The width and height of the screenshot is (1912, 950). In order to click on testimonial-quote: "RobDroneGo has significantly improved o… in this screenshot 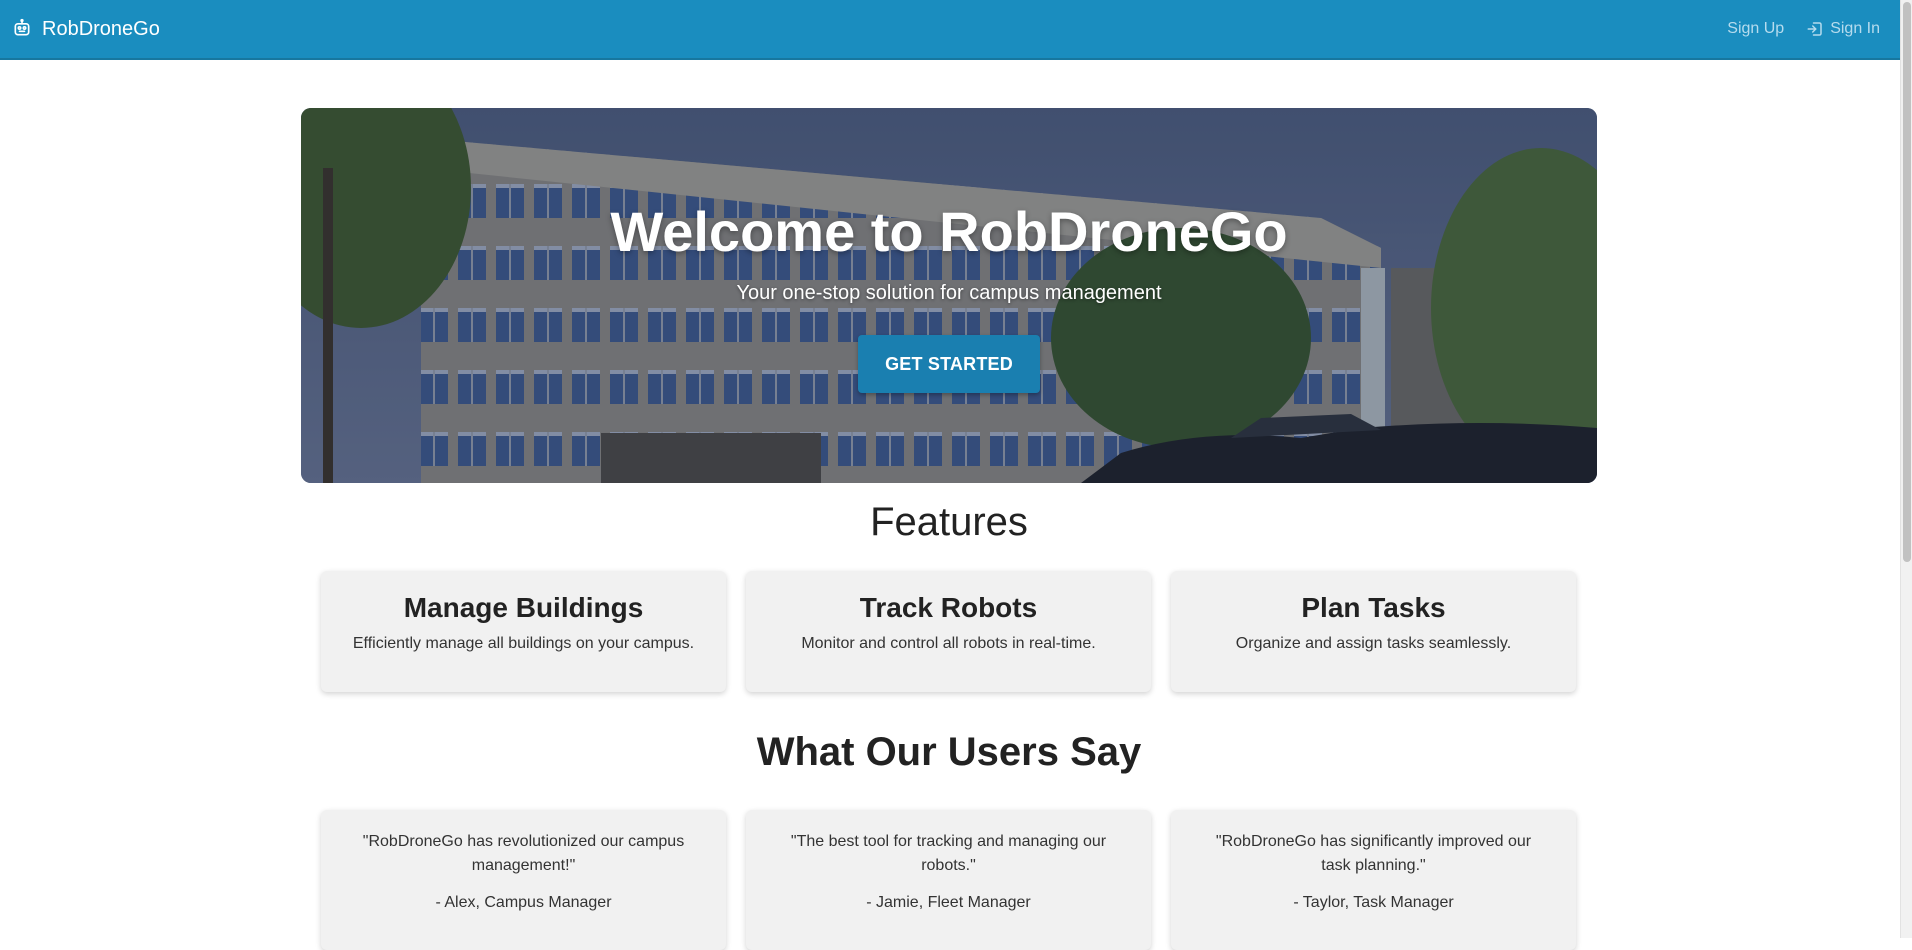, I will do `click(1373, 853)`.